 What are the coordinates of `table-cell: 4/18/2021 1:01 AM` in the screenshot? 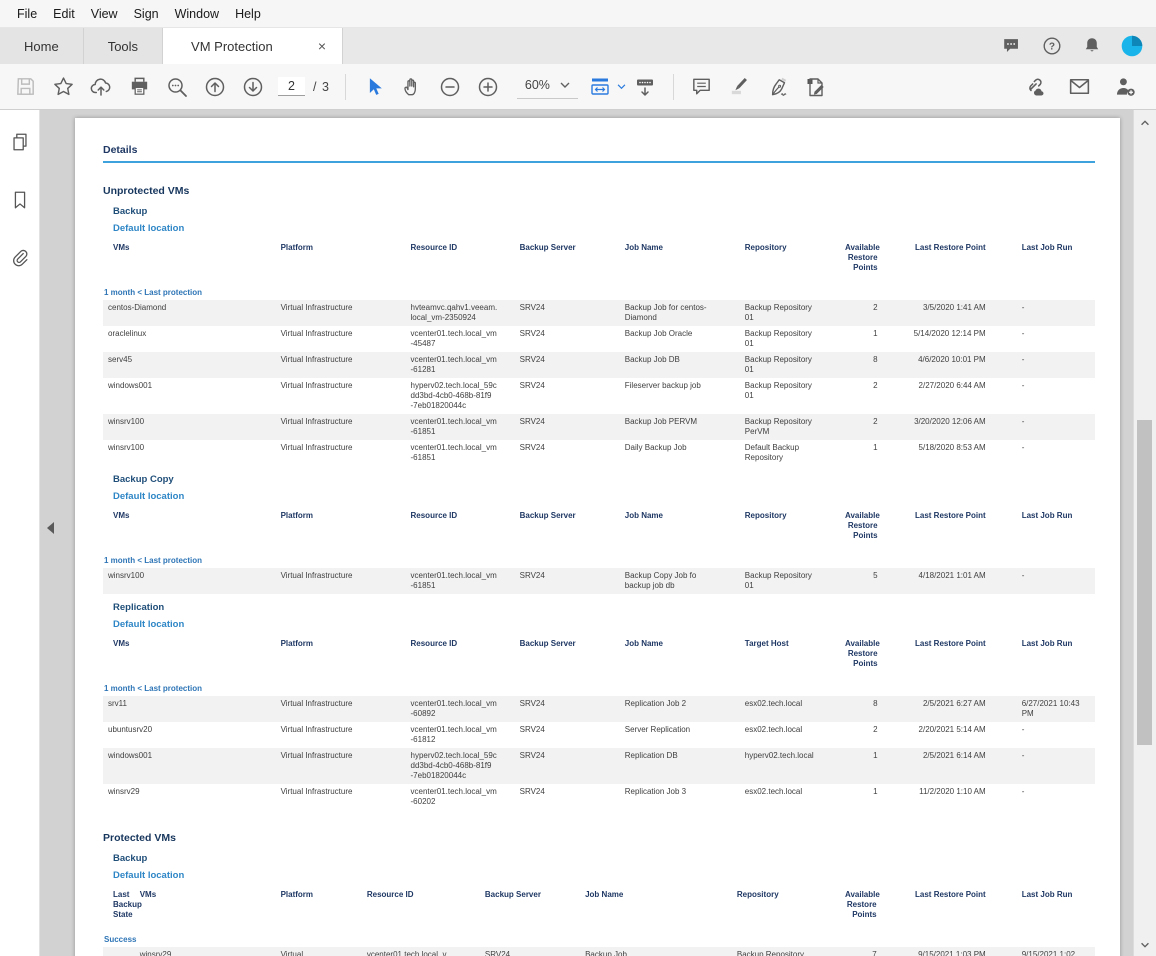 It's located at (952, 575).